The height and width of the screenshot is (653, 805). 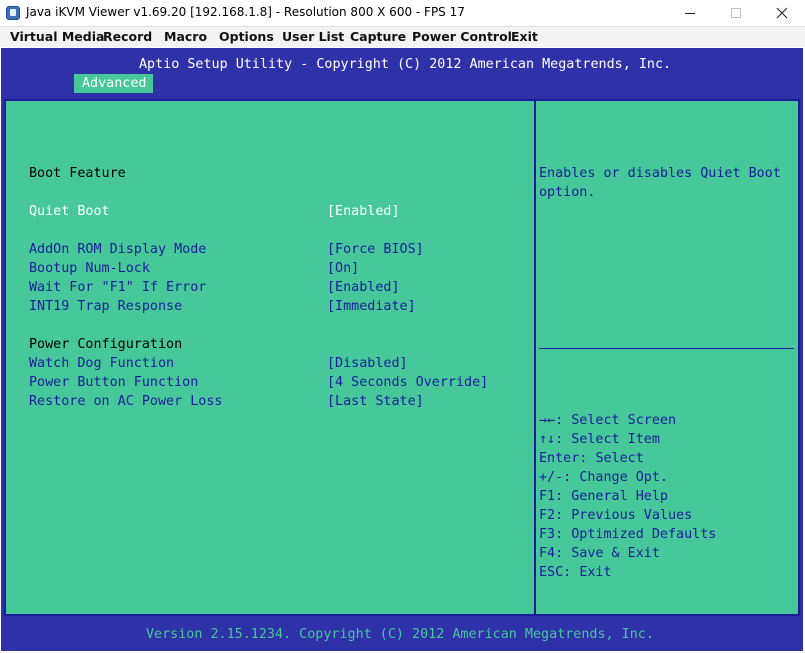 What do you see at coordinates (113, 83) in the screenshot?
I see `tab-advanced: Advanced` at bounding box center [113, 83].